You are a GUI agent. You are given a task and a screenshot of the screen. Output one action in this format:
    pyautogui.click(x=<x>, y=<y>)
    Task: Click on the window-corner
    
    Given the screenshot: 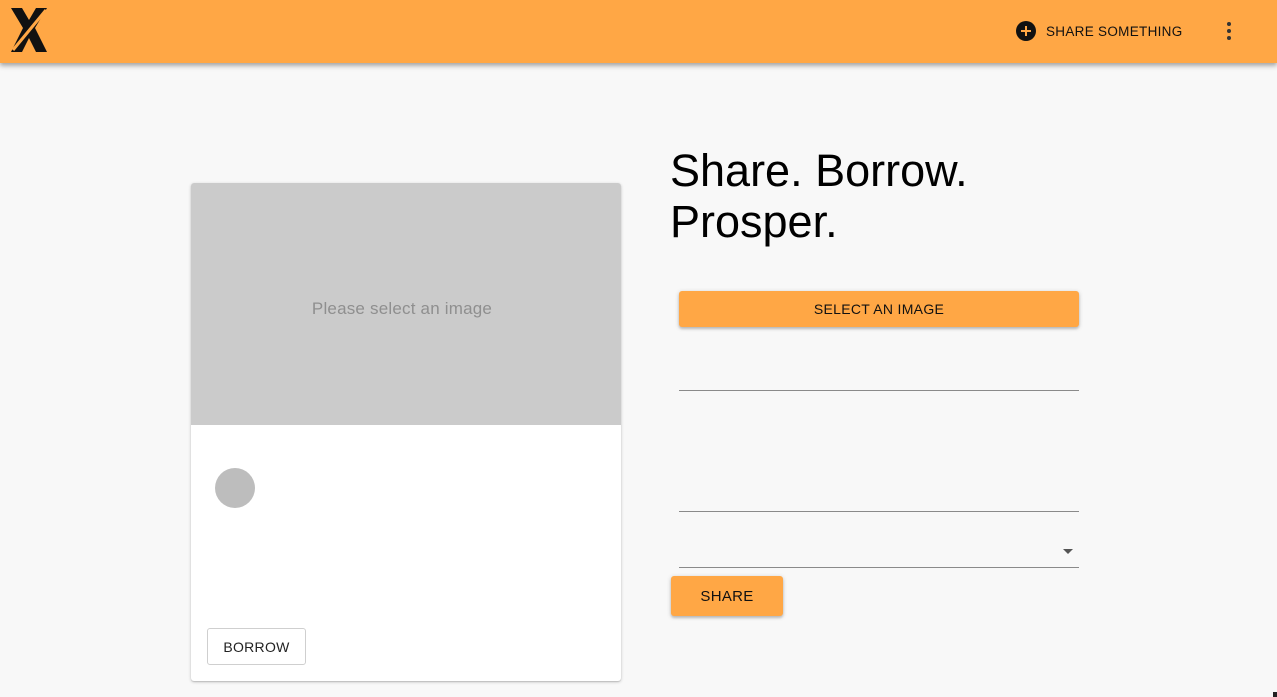 What is the action you would take?
    pyautogui.click(x=1275, y=694)
    